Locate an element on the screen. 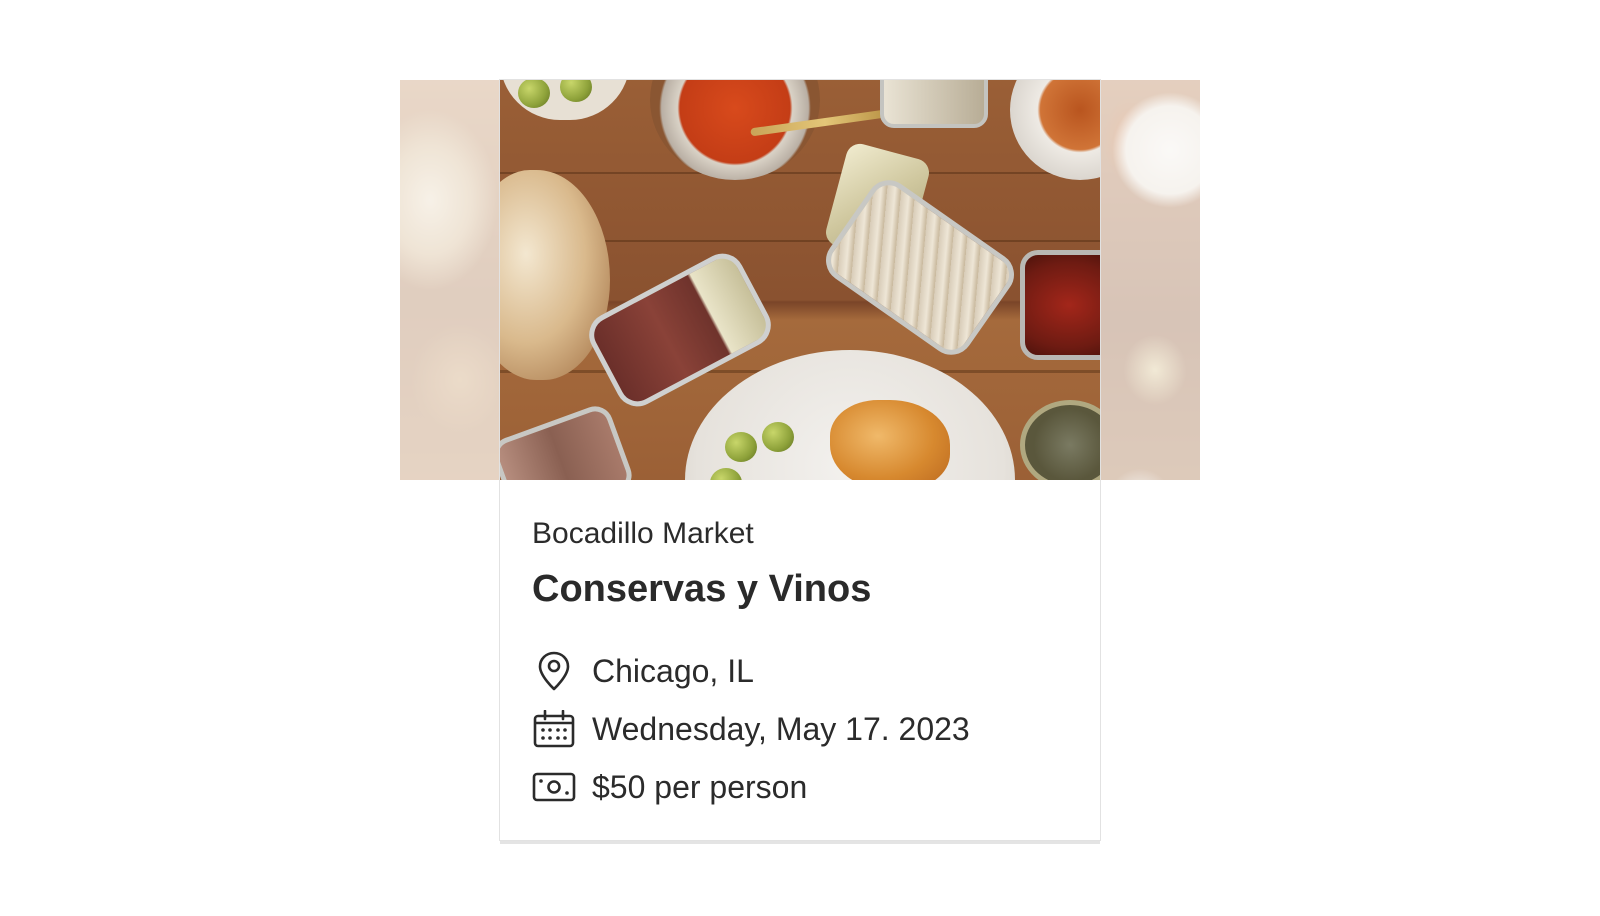 The height and width of the screenshot is (916, 1600). price-text: $50 per person is located at coordinates (700, 786).